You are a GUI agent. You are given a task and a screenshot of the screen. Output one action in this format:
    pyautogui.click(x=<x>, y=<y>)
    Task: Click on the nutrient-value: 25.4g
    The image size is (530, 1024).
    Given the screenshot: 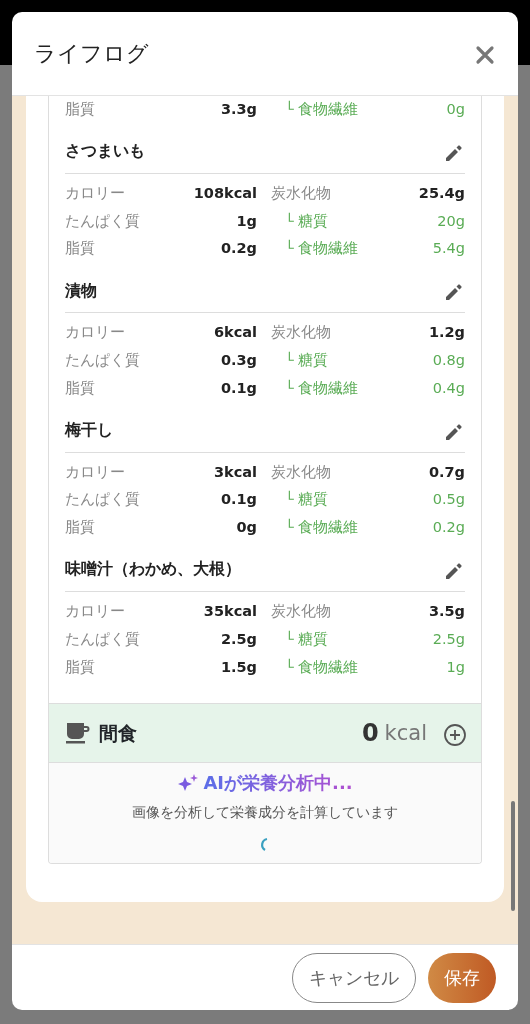 What is the action you would take?
    pyautogui.click(x=441, y=193)
    